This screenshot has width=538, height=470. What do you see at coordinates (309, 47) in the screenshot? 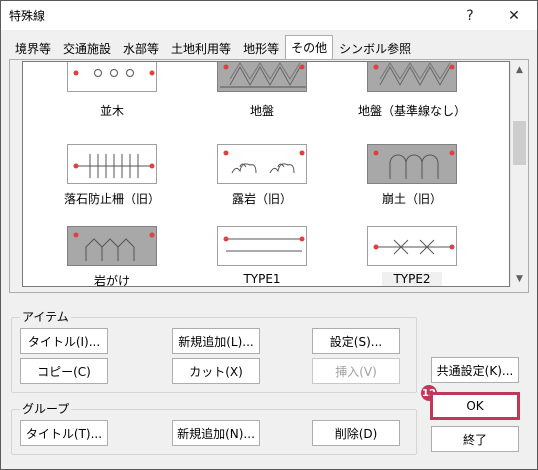
I see `tab-other: その他` at bounding box center [309, 47].